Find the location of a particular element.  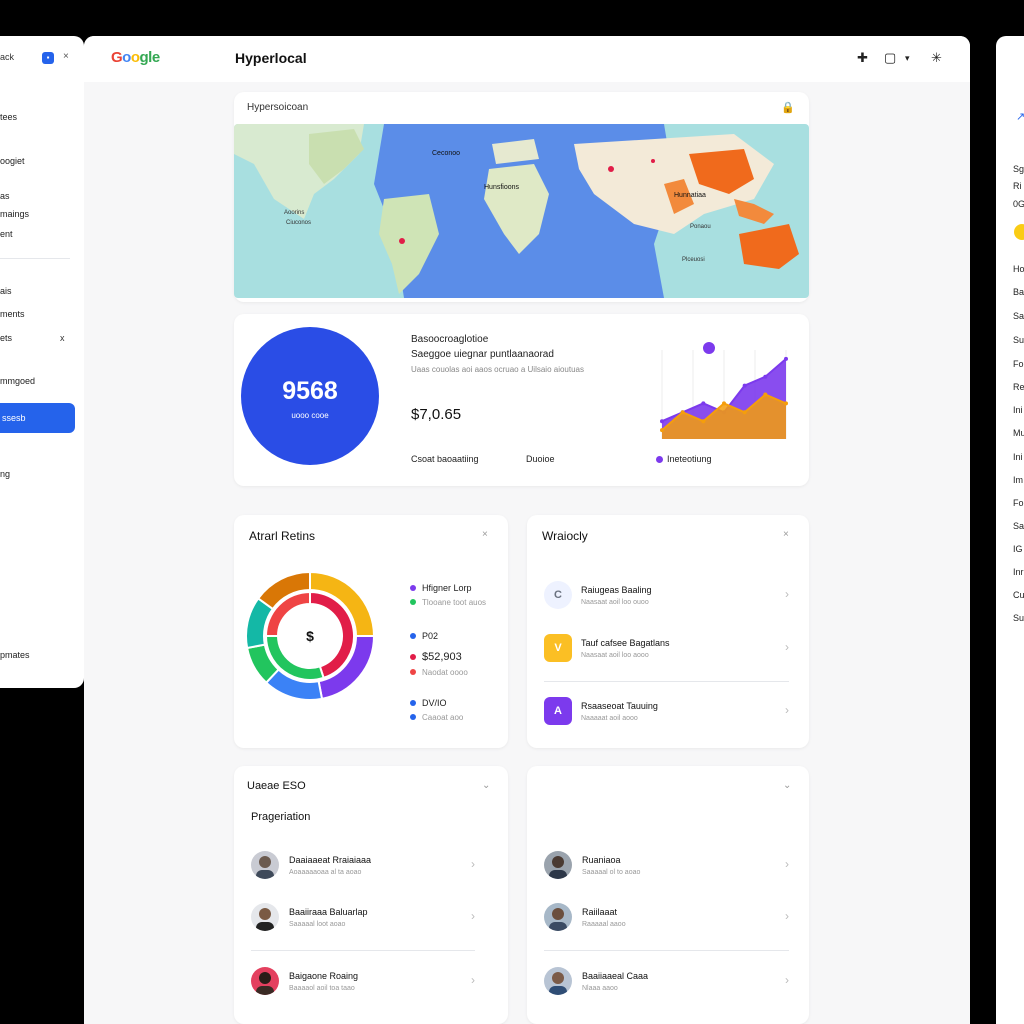

right-panel-item: Ho is located at coordinates (1018, 269).